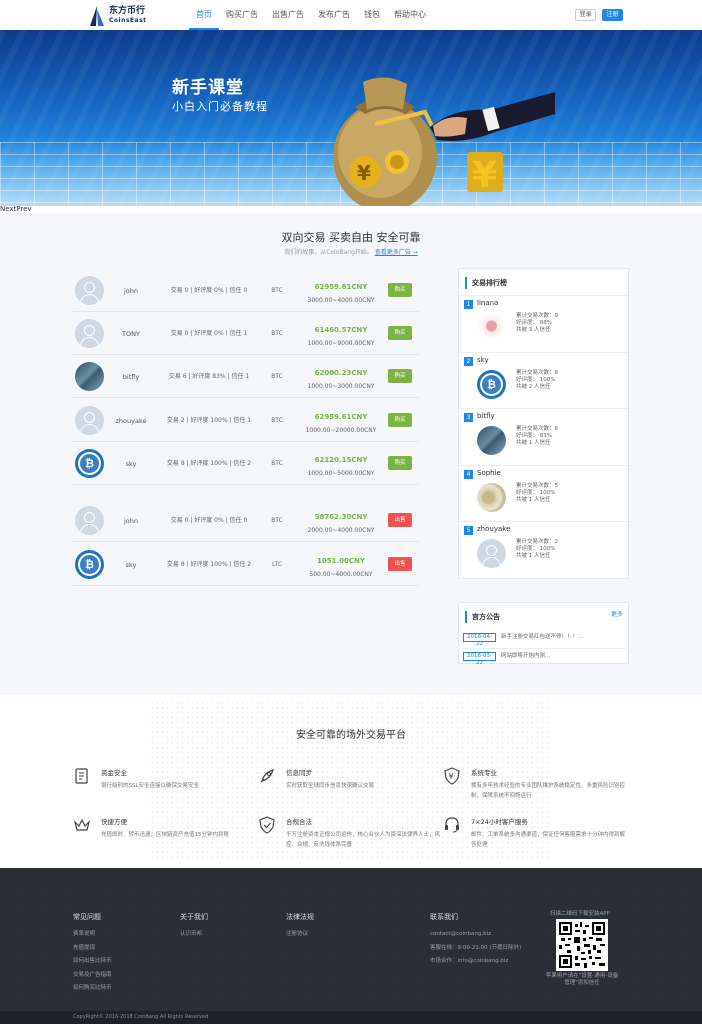  What do you see at coordinates (582, 945) in the screenshot?
I see `qr-code-icon` at bounding box center [582, 945].